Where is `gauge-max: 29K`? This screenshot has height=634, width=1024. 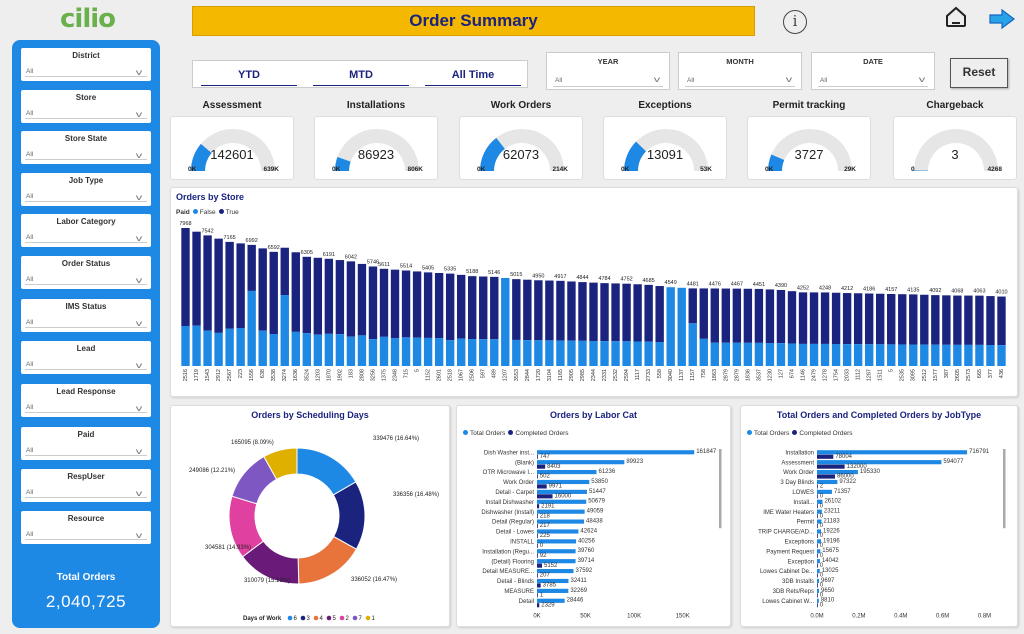 gauge-max: 29K is located at coordinates (850, 169).